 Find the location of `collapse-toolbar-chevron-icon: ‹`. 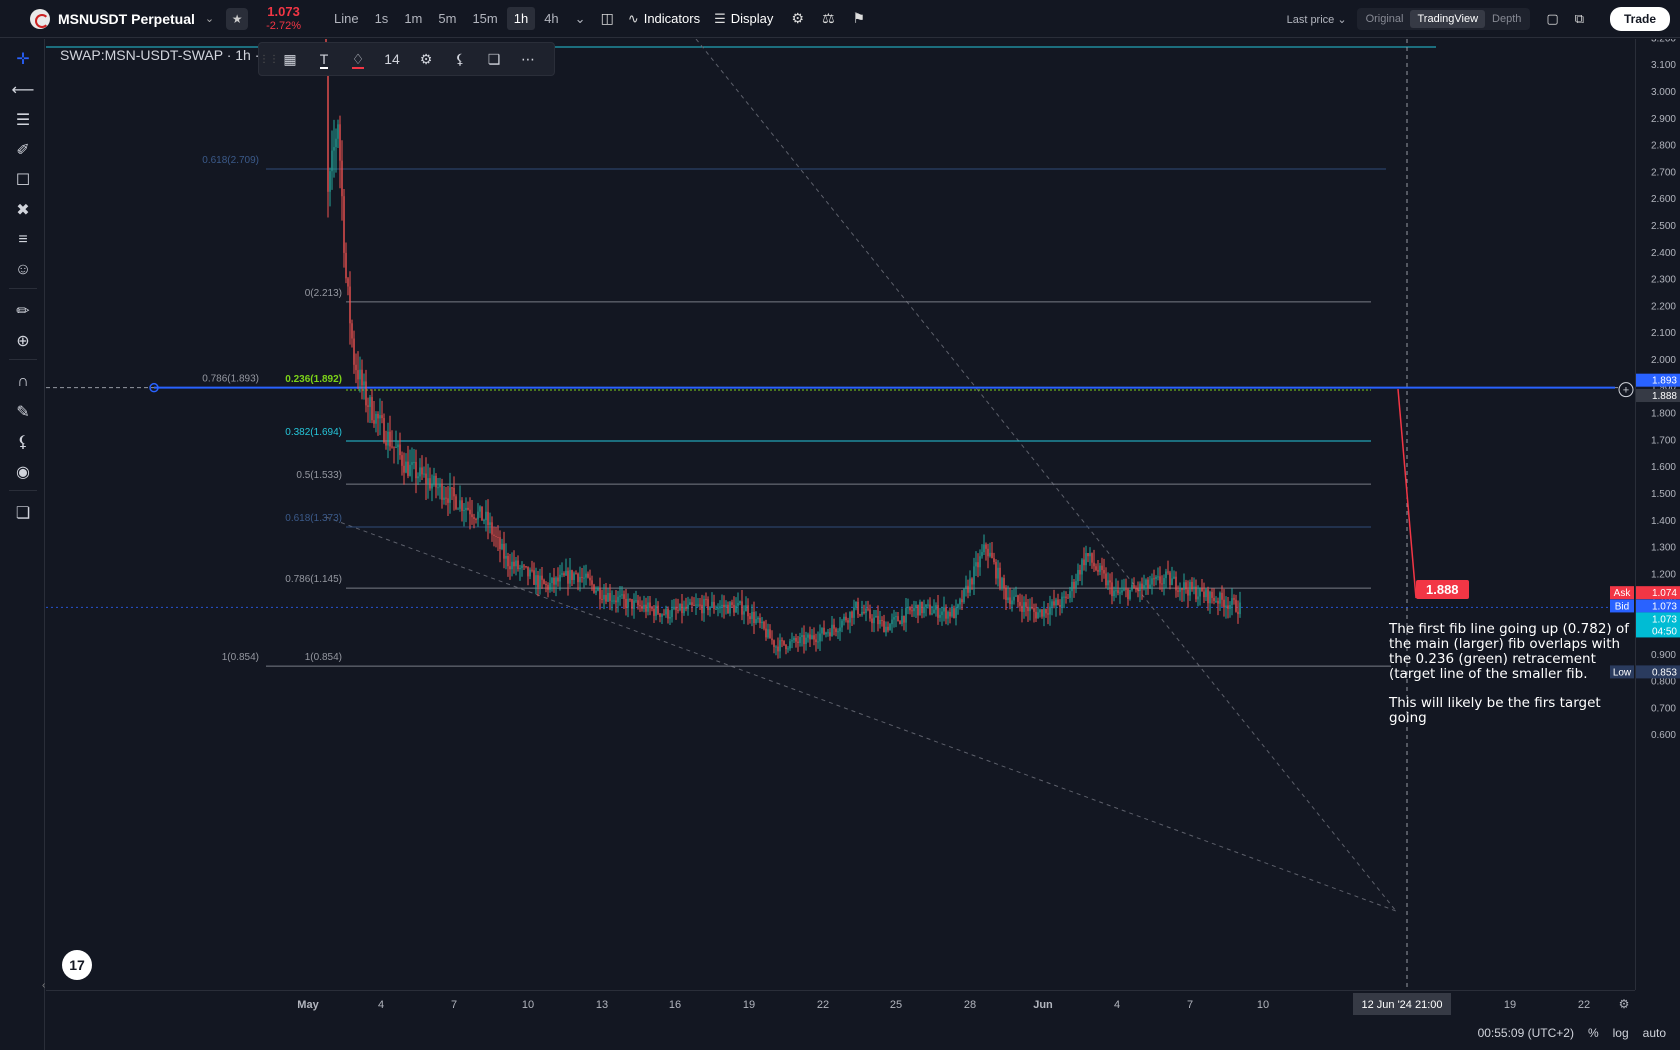

collapse-toolbar-chevron-icon: ‹ is located at coordinates (43, 985).